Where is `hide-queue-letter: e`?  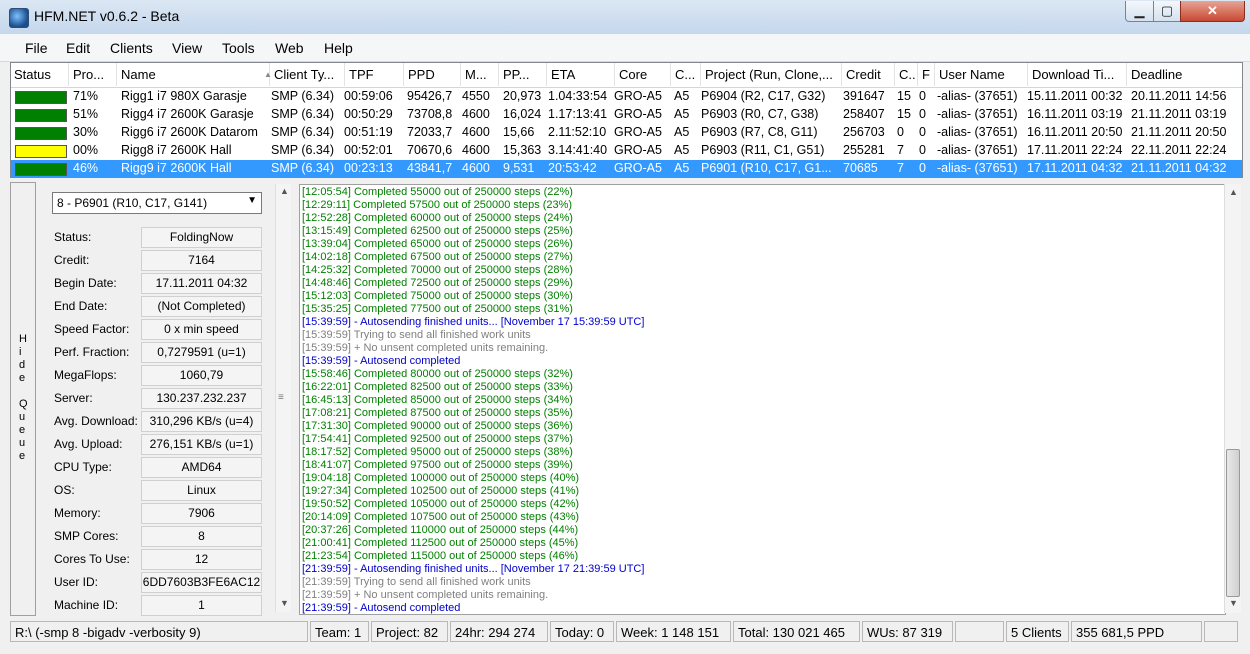 hide-queue-letter: e is located at coordinates (22, 430).